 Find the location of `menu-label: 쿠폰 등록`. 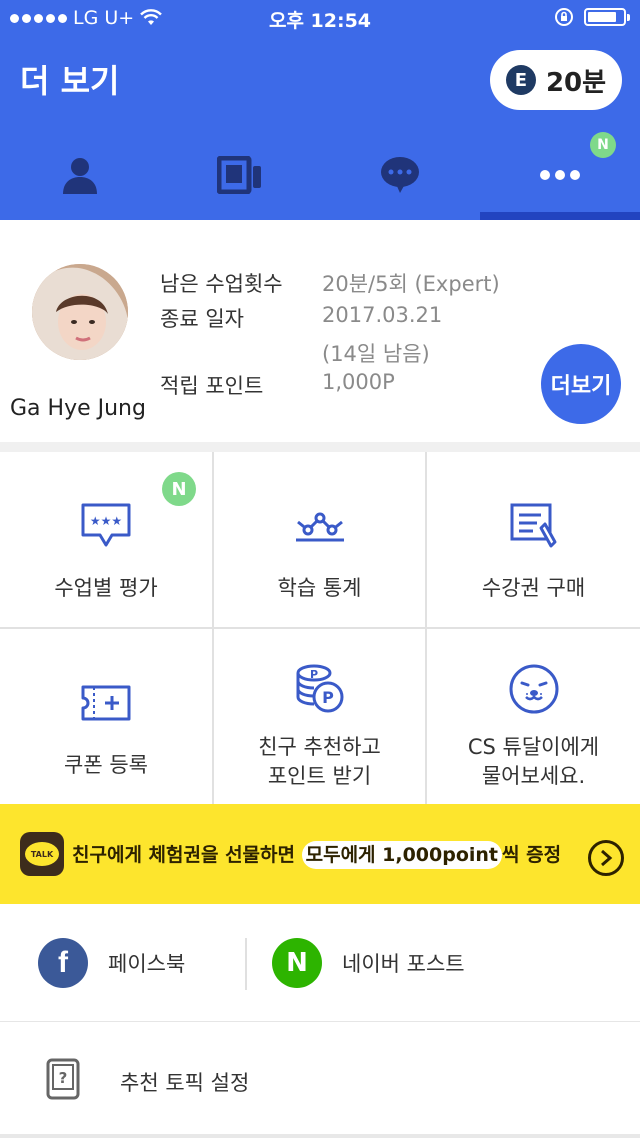

menu-label: 쿠폰 등록 is located at coordinates (106, 765).